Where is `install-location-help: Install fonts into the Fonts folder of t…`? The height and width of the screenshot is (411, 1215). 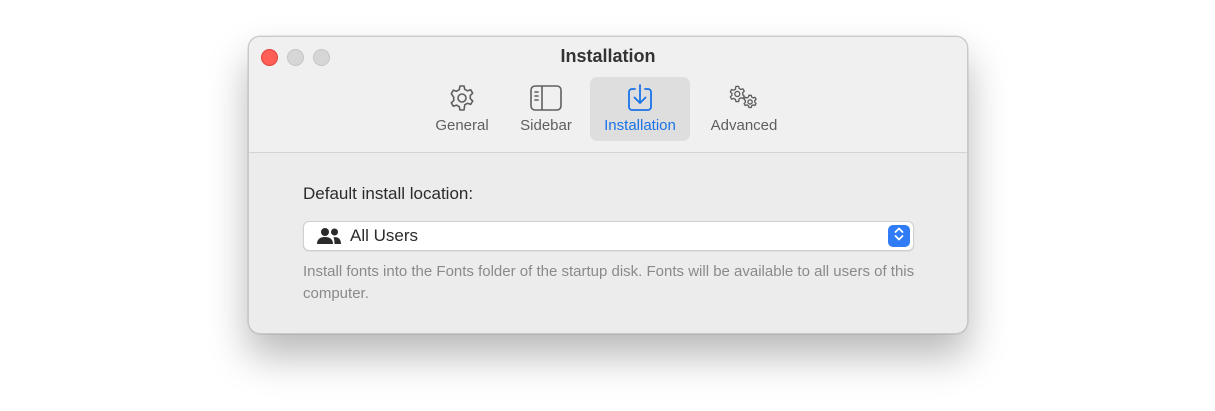
install-location-help: Install fonts into the Fonts folder of t… is located at coordinates (609, 282).